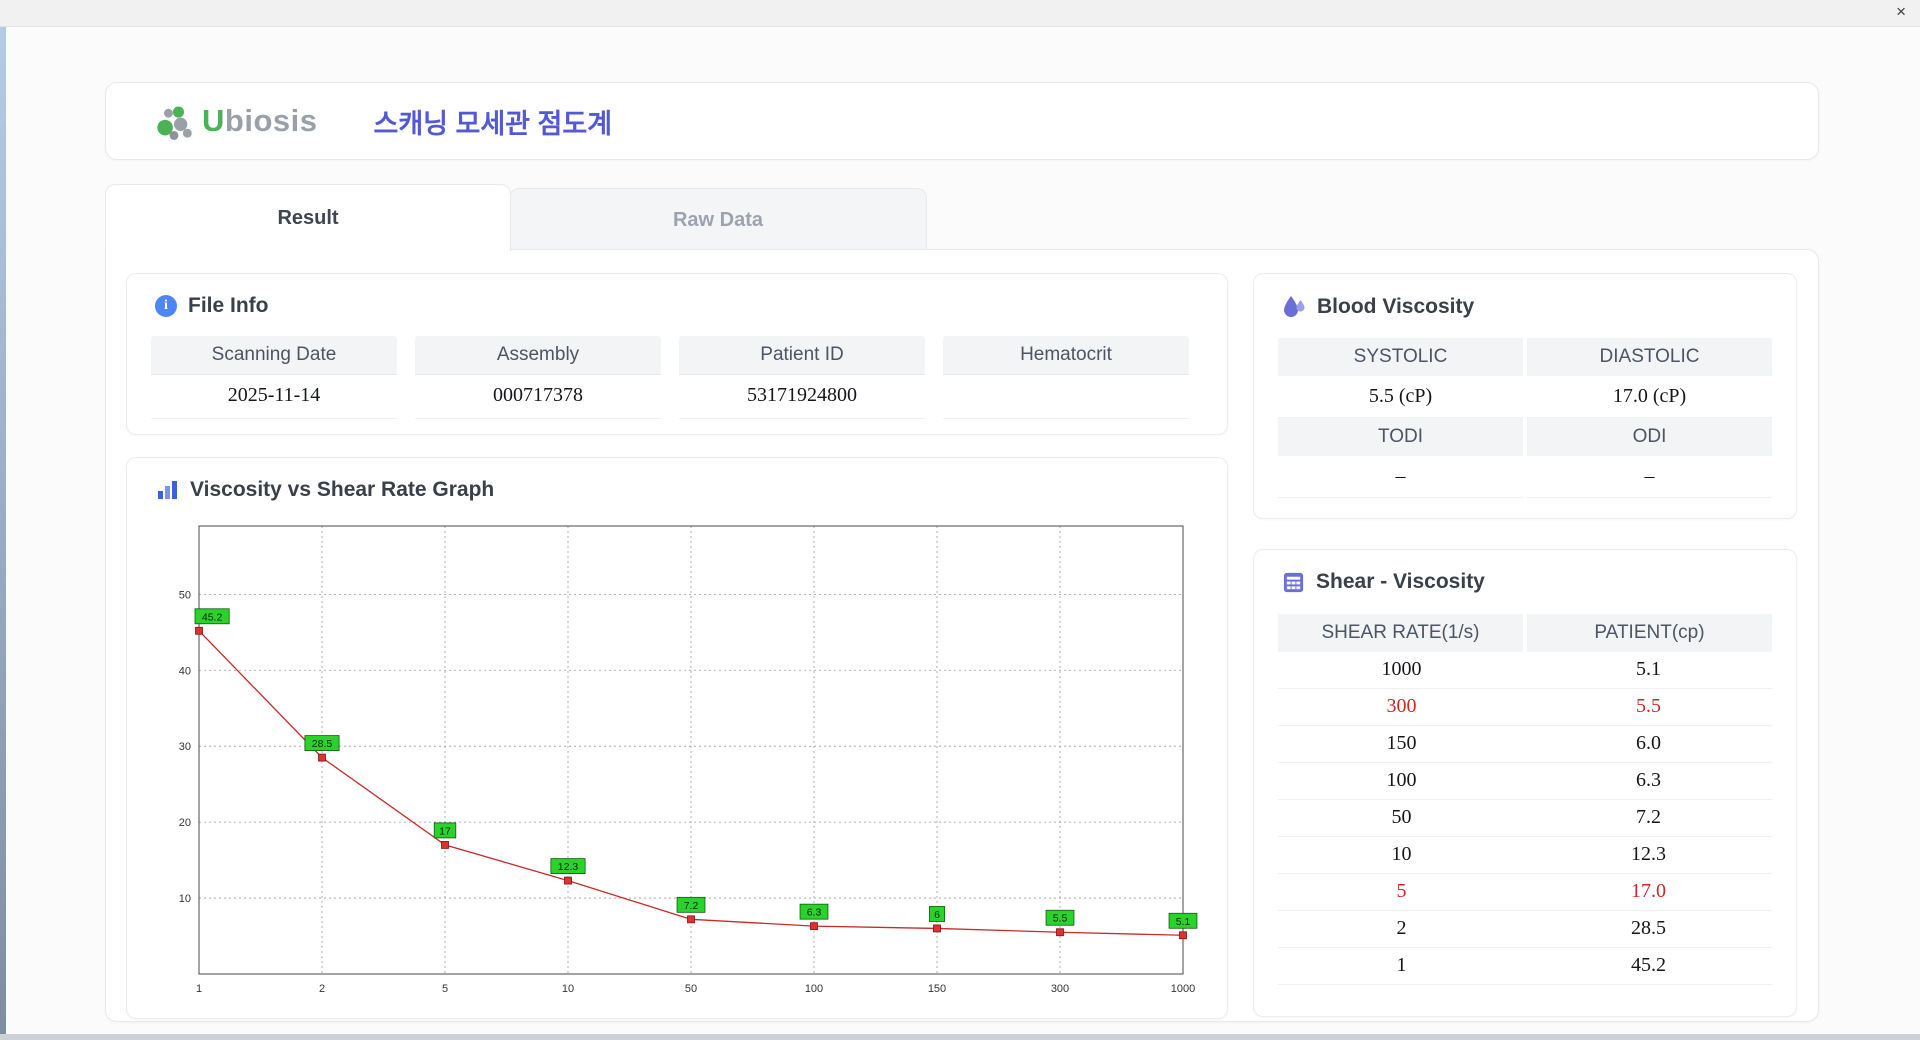 The image size is (1920, 1040). Describe the element at coordinates (1648, 670) in the screenshot. I see `patient-cell: 5.1` at that location.